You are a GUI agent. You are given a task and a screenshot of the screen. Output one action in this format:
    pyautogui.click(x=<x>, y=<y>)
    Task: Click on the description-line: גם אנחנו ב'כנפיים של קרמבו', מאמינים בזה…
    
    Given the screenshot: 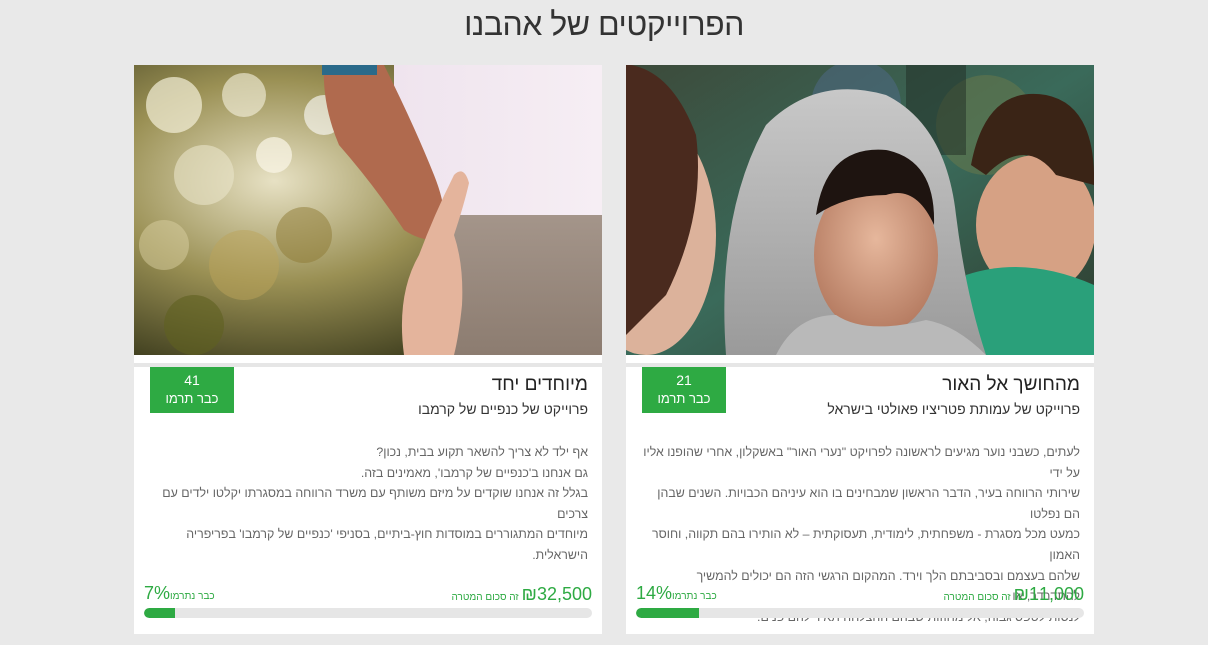 What is the action you would take?
    pyautogui.click(x=474, y=472)
    